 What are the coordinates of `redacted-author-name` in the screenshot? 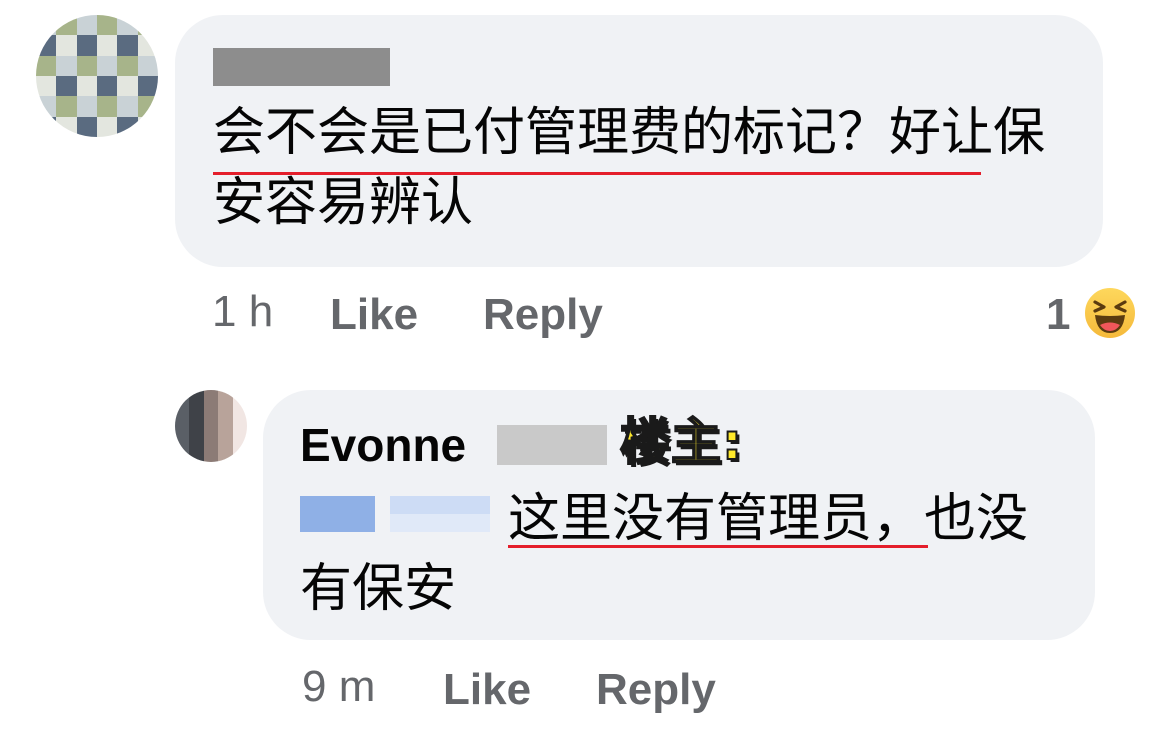 It's located at (301, 67).